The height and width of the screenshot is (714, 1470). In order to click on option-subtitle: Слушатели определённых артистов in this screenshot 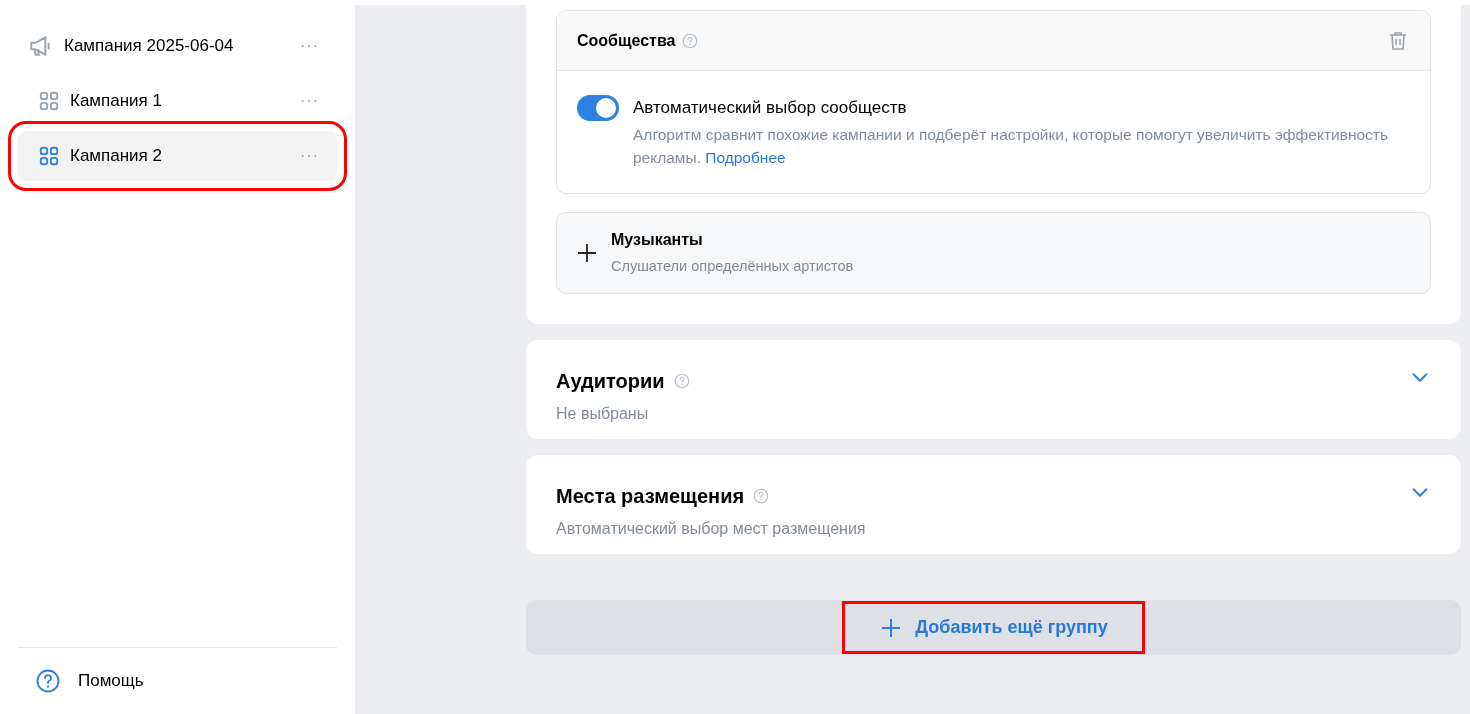, I will do `click(732, 267)`.